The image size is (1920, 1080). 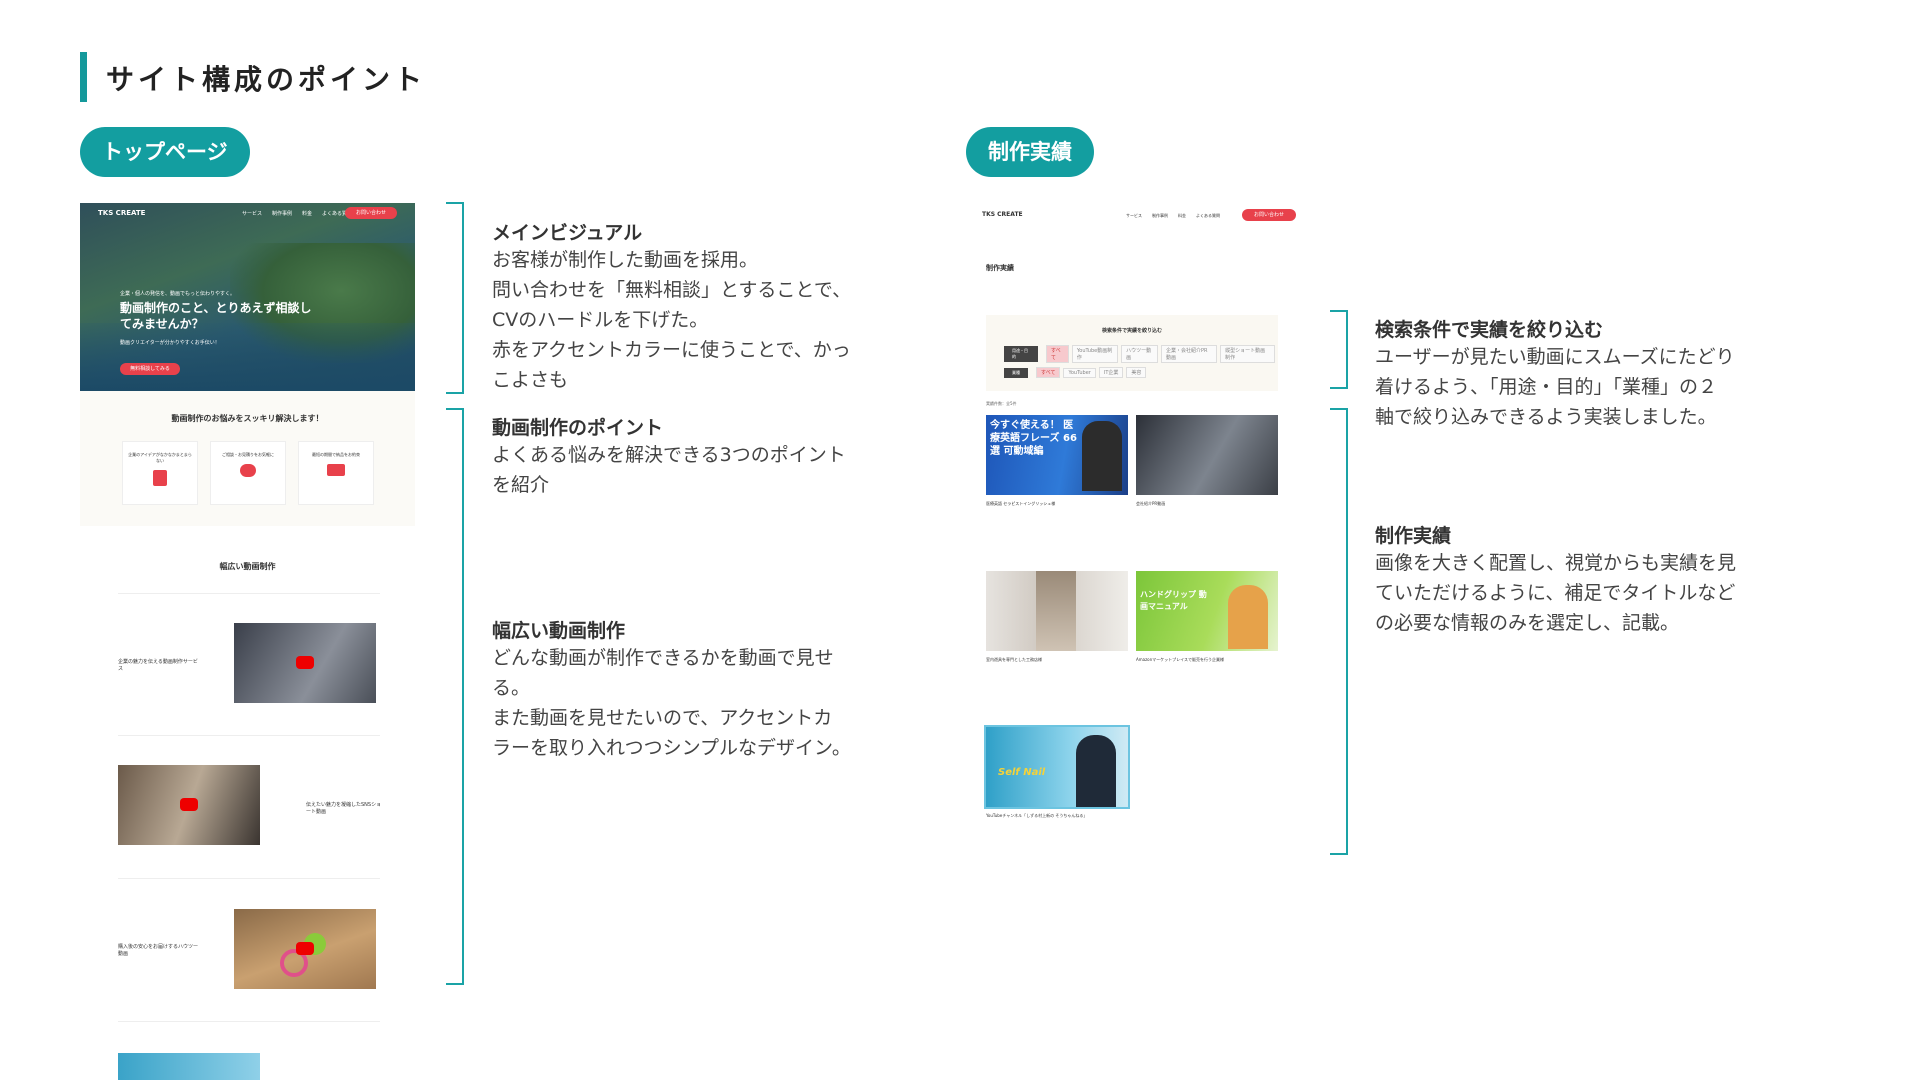 I want to click on bracket-works, so click(x=1339, y=631).